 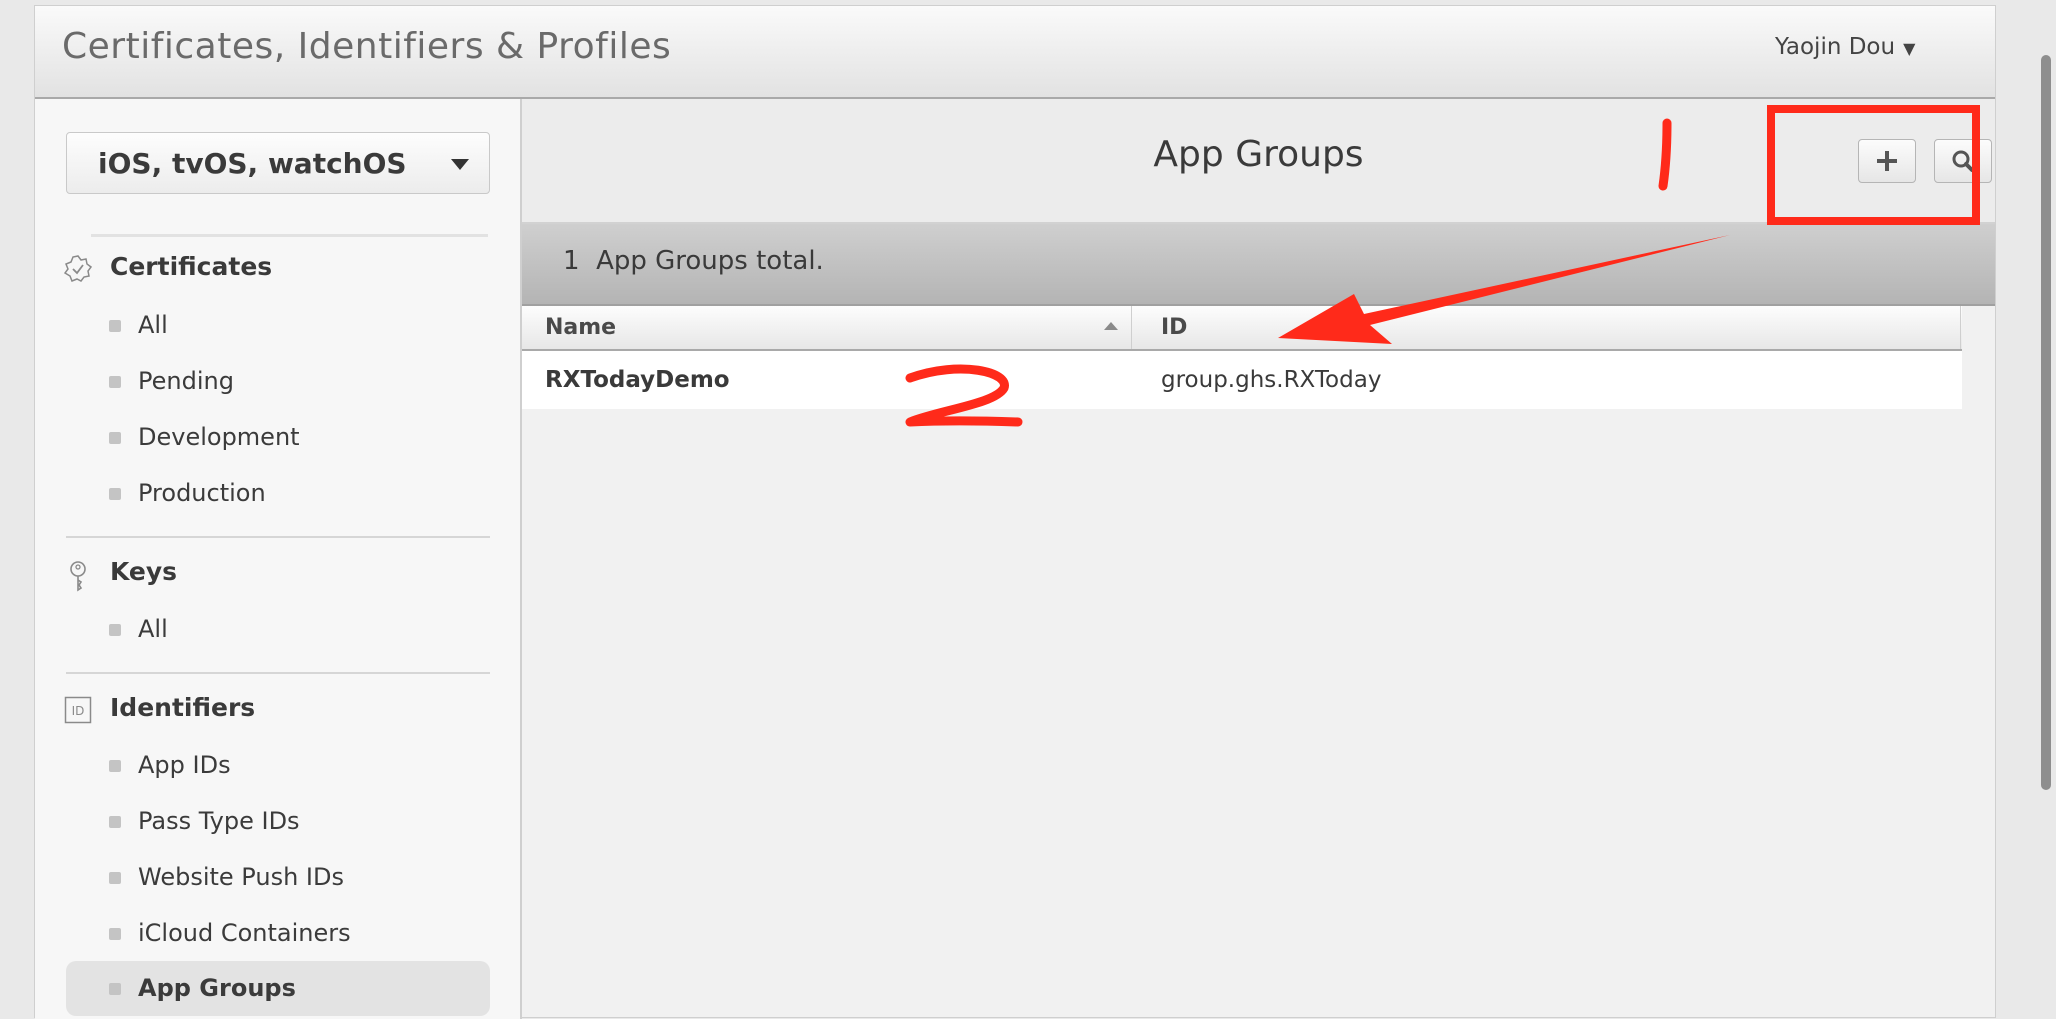 What do you see at coordinates (1909, 48) in the screenshot?
I see `chevron-down-icon: ▼` at bounding box center [1909, 48].